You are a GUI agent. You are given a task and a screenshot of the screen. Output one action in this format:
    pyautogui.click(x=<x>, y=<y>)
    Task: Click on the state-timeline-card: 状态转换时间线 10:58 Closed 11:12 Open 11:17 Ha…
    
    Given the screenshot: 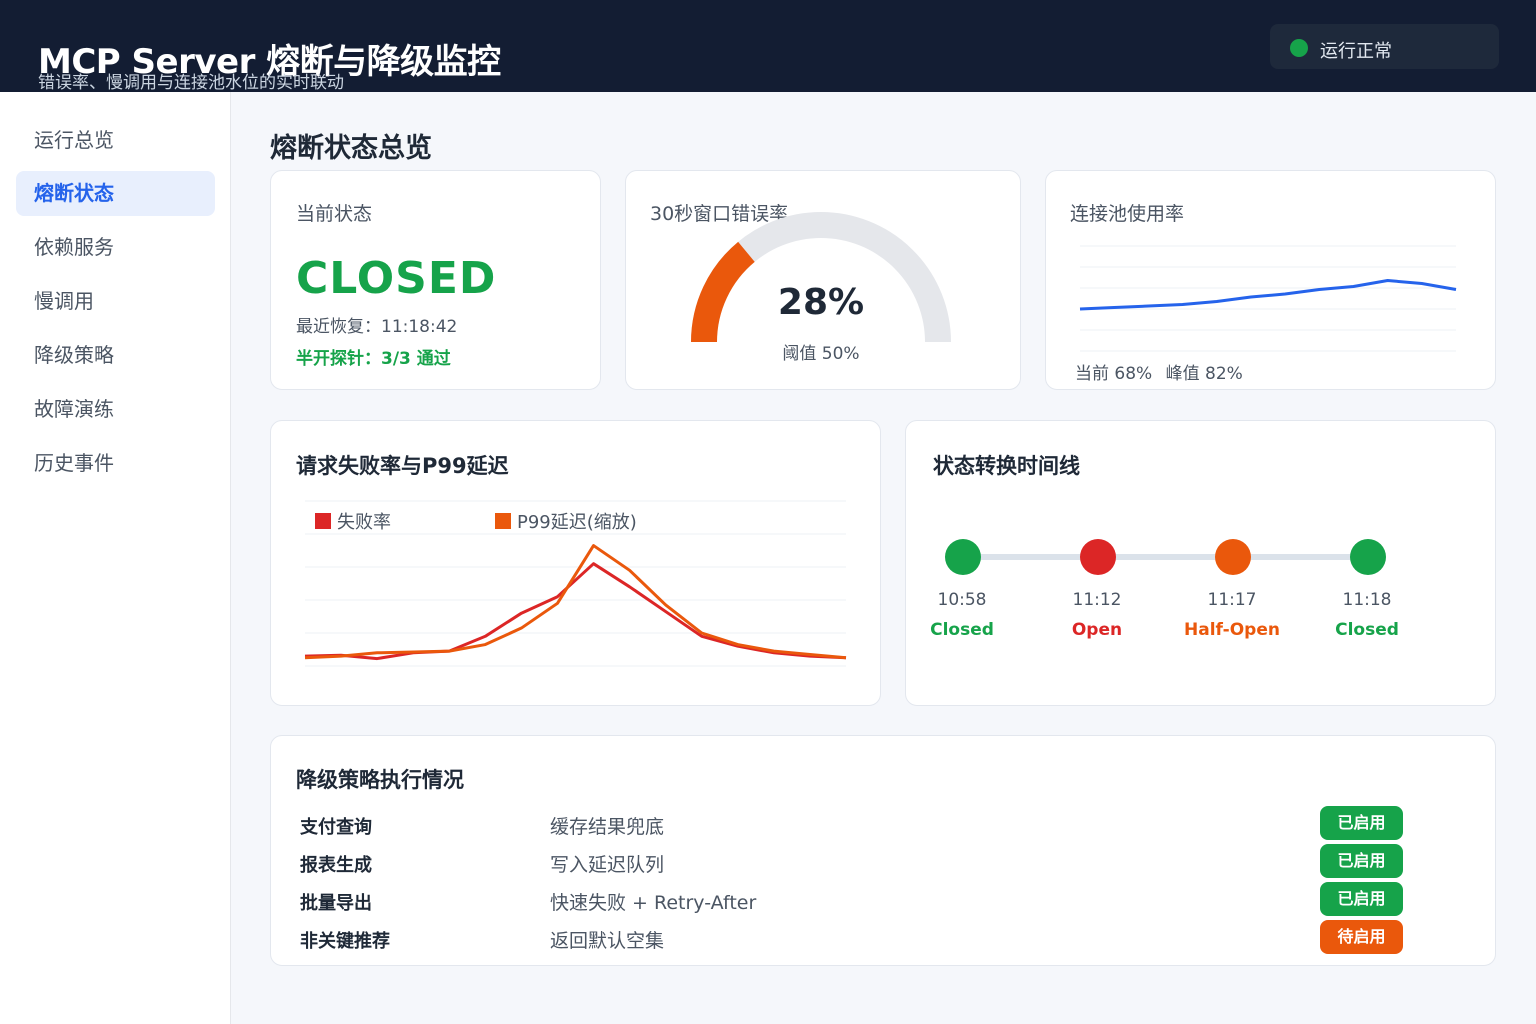 What is the action you would take?
    pyautogui.click(x=1200, y=563)
    